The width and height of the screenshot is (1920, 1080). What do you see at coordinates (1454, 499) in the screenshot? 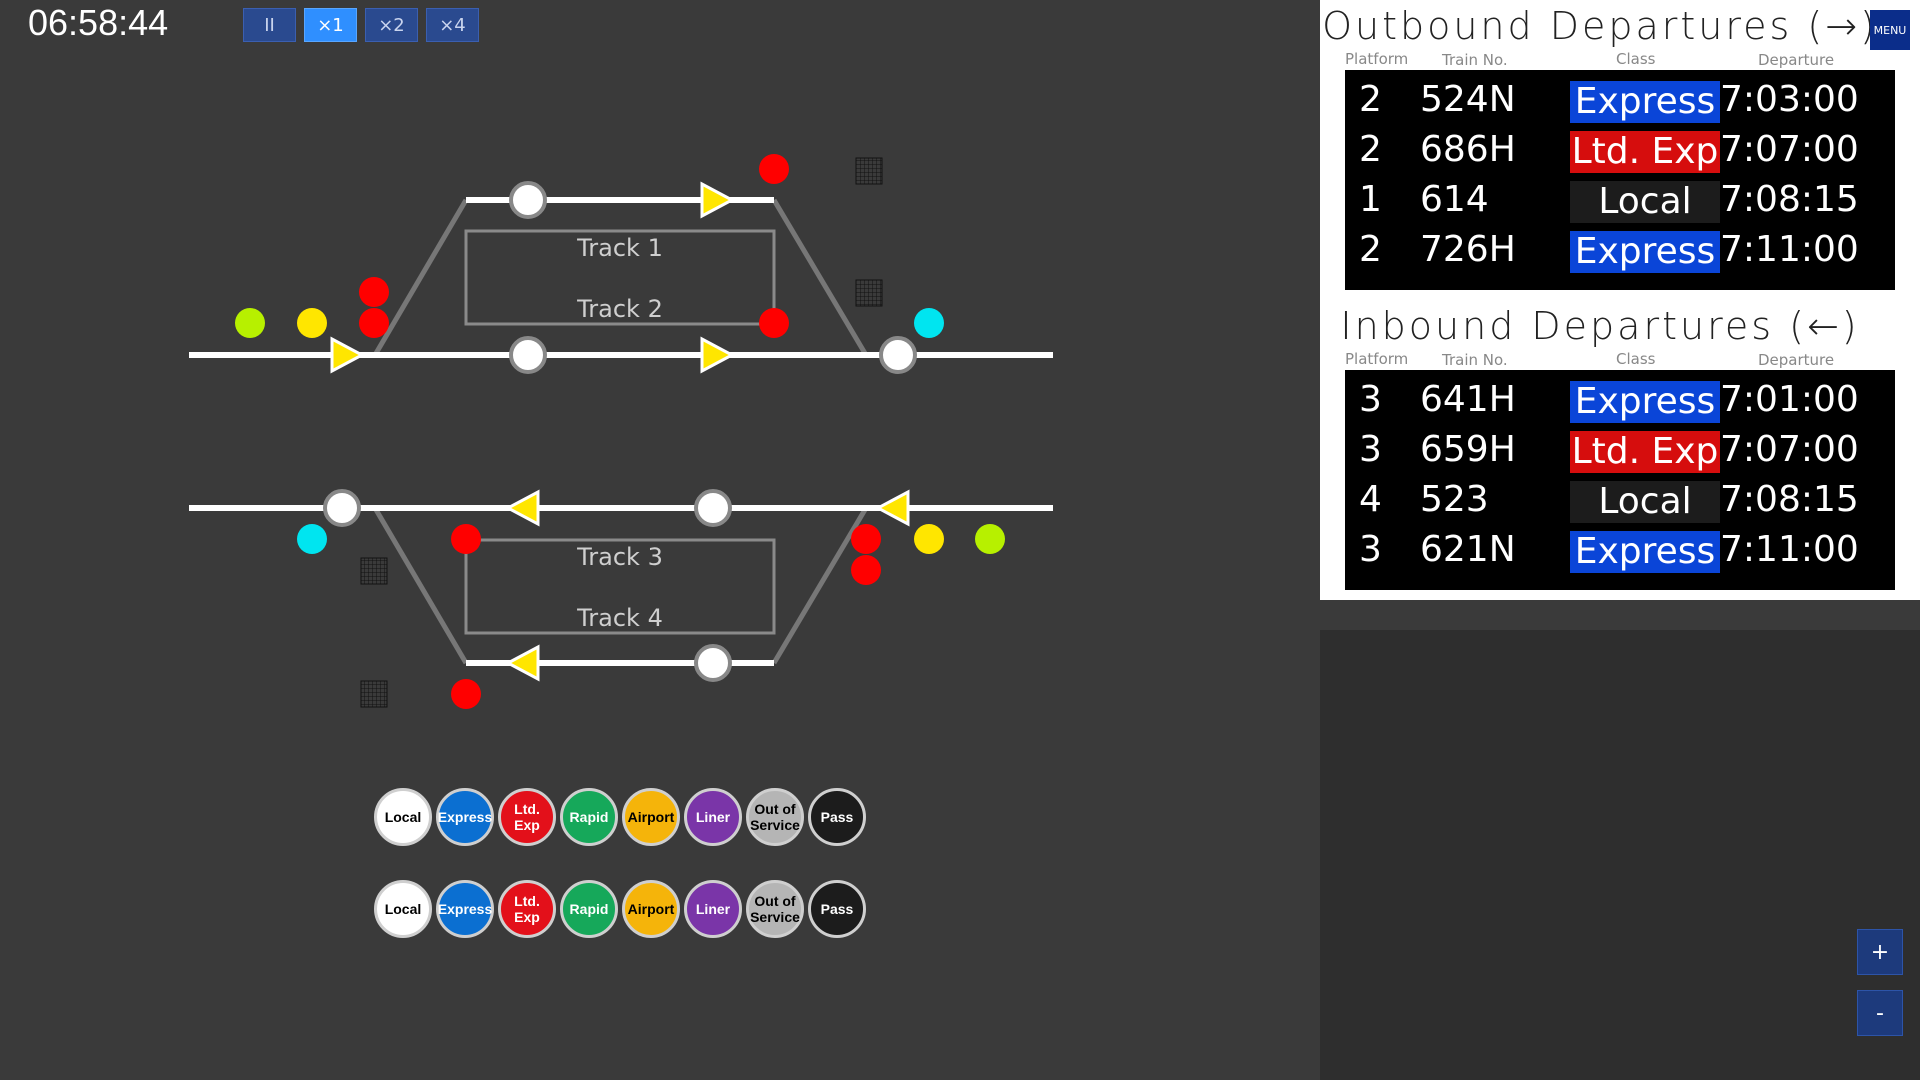
I see `train-cell: 523` at bounding box center [1454, 499].